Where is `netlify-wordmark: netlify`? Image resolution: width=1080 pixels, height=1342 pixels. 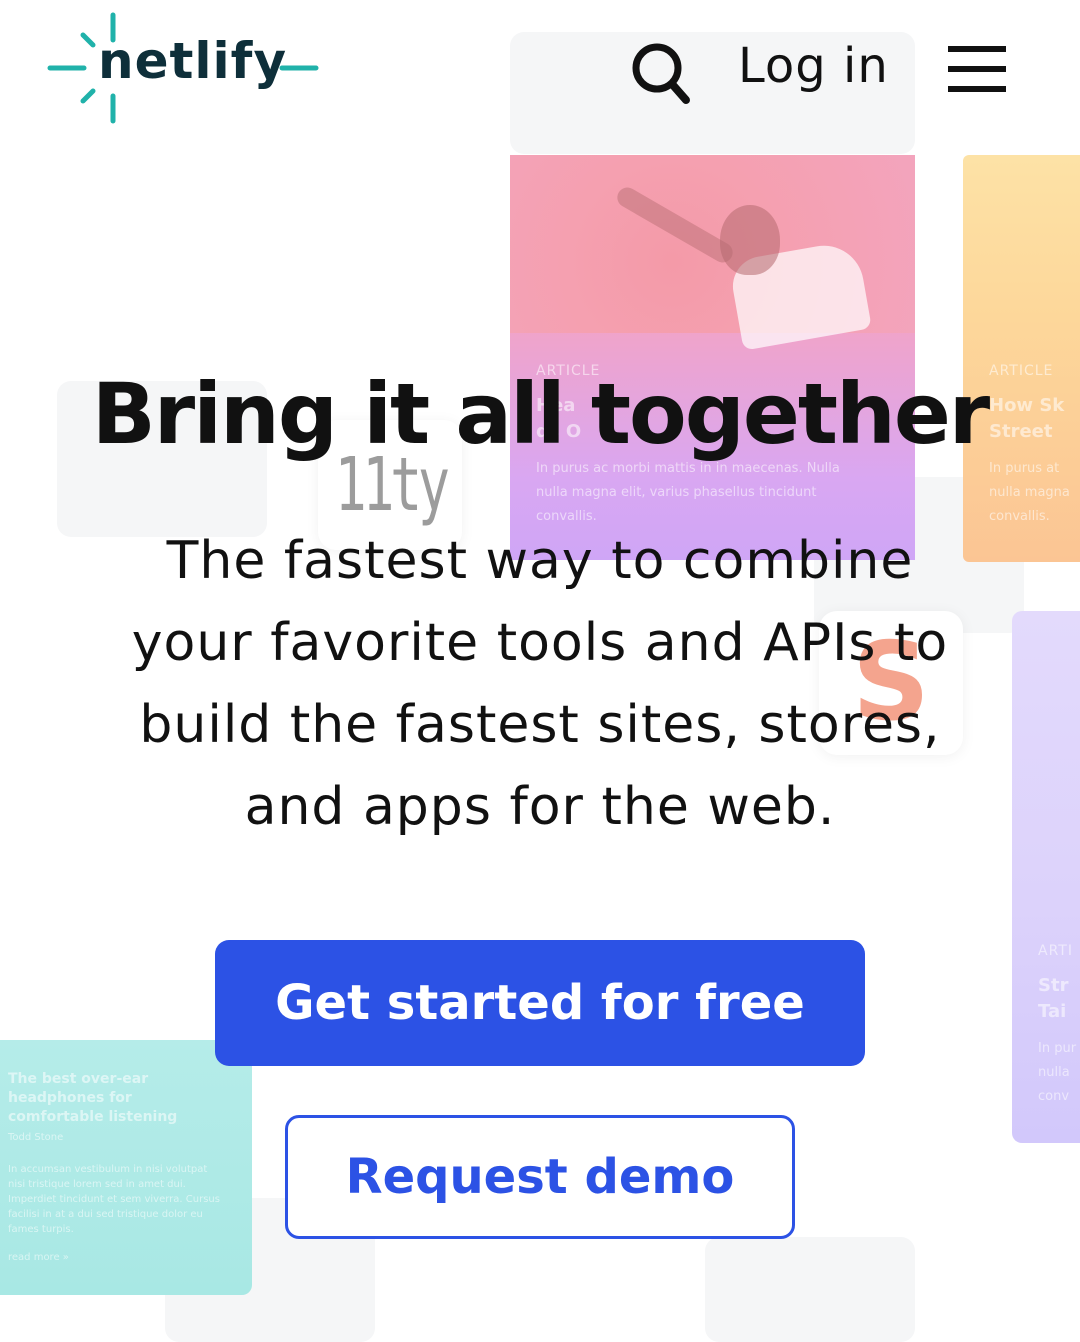 netlify-wordmark: netlify is located at coordinates (193, 61).